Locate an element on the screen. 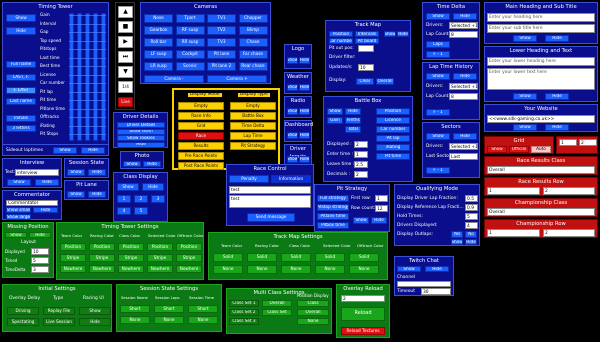 The width and height of the screenshot is (600, 342). pit-strategy-option: Pitbox time is located at coordinates (333, 225).